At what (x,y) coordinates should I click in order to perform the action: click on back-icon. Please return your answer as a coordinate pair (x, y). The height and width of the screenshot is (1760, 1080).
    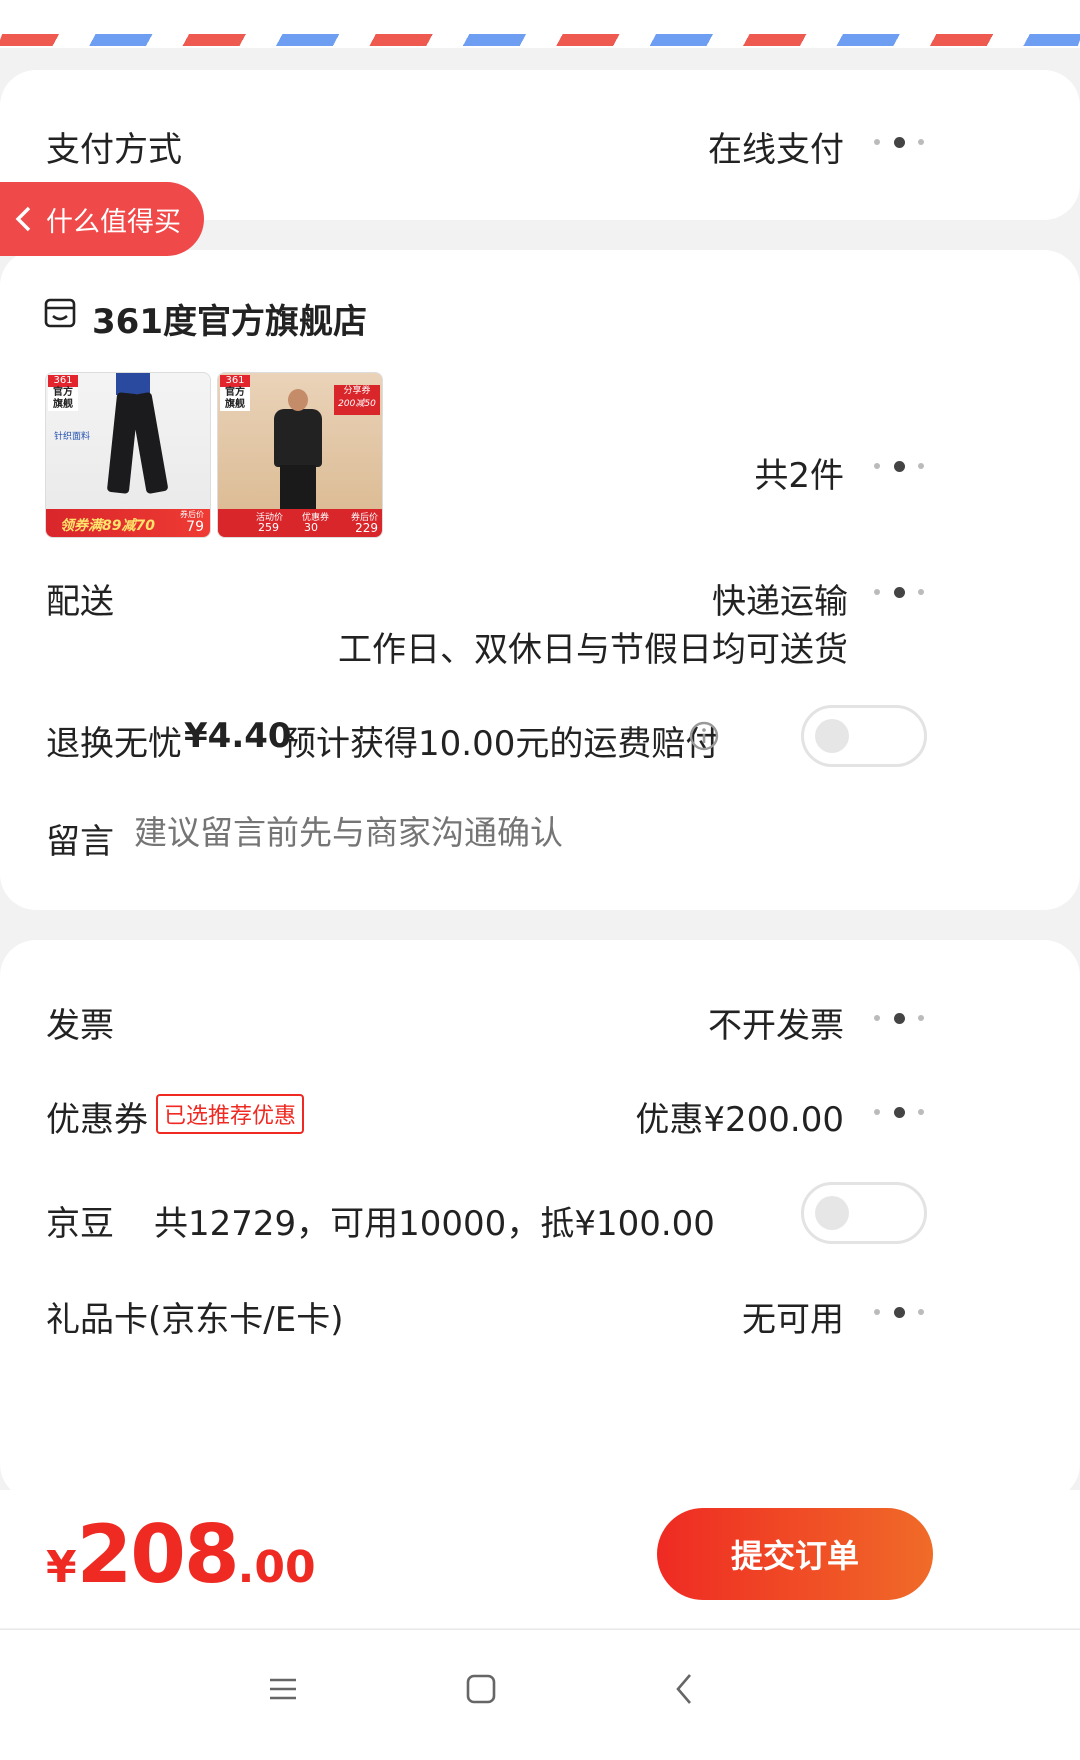
    Looking at the image, I should click on (685, 1689).